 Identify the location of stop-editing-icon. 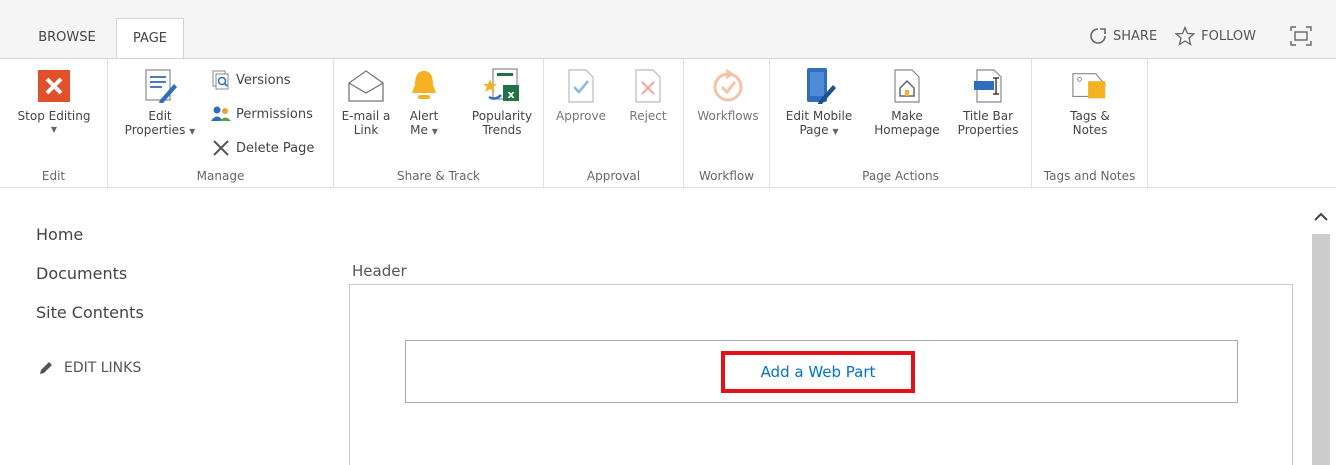
(54, 86).